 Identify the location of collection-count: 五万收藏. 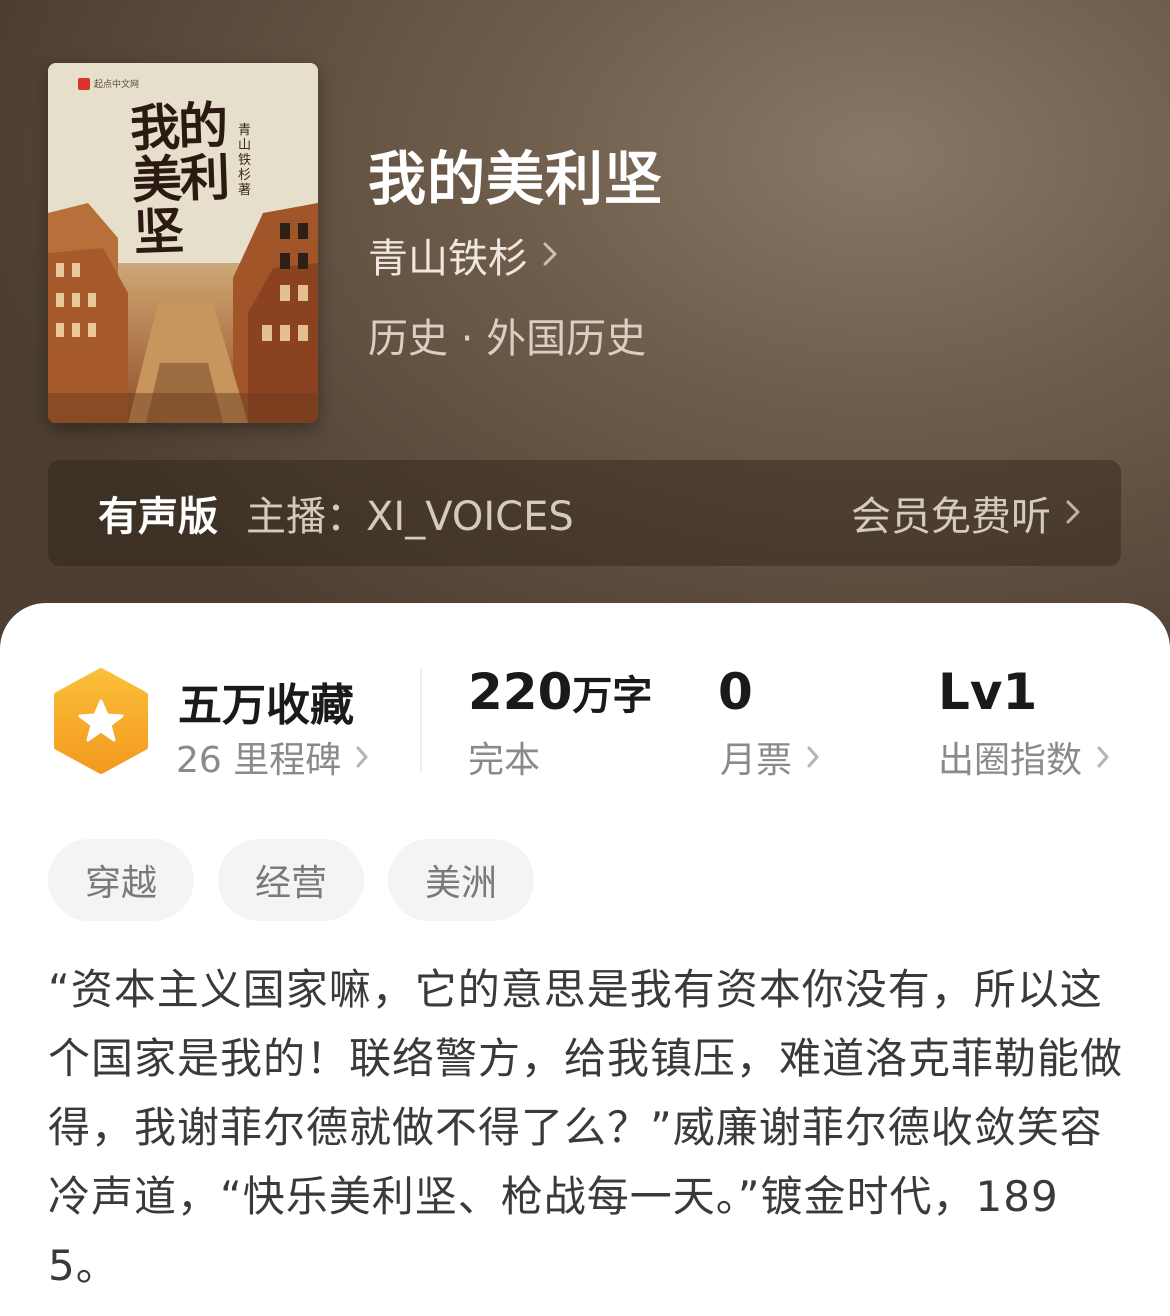
(266, 705).